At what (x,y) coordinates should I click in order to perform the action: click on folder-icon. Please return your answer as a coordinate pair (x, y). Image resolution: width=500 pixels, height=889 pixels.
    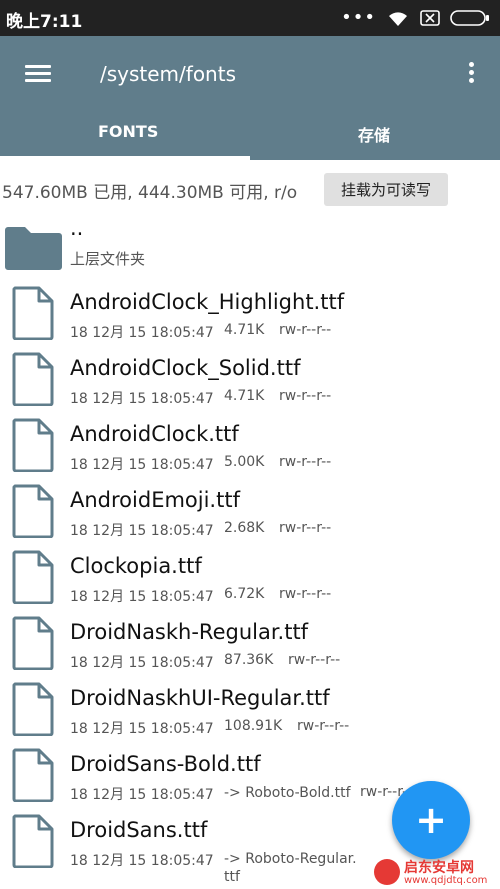
    Looking at the image, I should click on (33, 248).